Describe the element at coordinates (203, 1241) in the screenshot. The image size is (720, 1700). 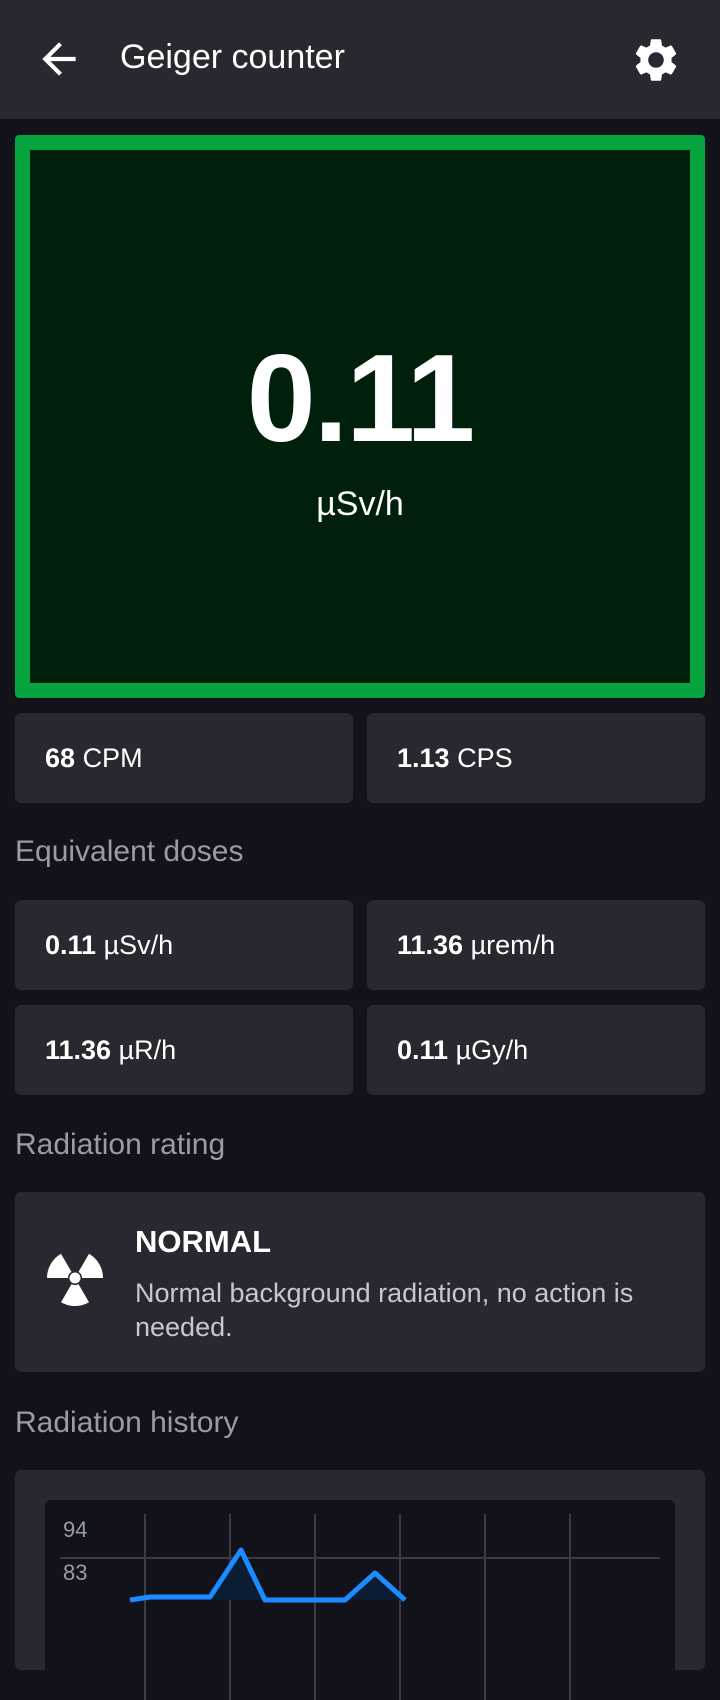
I see `rating-level: NORMAL` at that location.